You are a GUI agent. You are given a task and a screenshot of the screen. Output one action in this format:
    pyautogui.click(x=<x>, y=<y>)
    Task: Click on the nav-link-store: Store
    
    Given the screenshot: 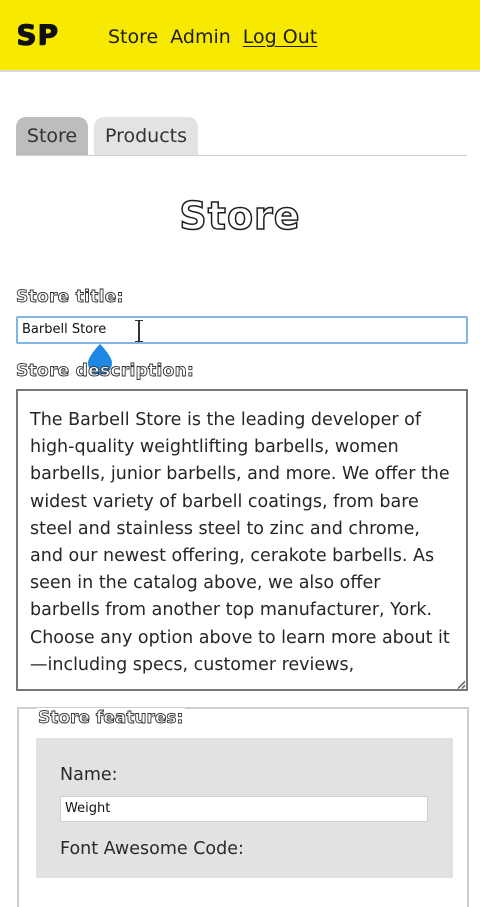 What is the action you would take?
    pyautogui.click(x=133, y=37)
    